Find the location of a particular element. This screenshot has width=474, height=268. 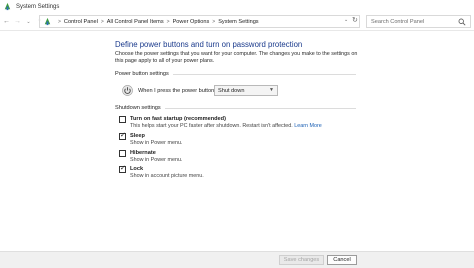

window-title: System Settings is located at coordinates (38, 6).